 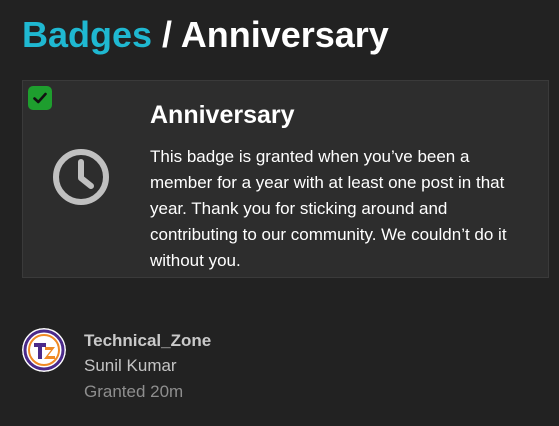 I want to click on user-full-name: Sunil Kumar, so click(x=130, y=365).